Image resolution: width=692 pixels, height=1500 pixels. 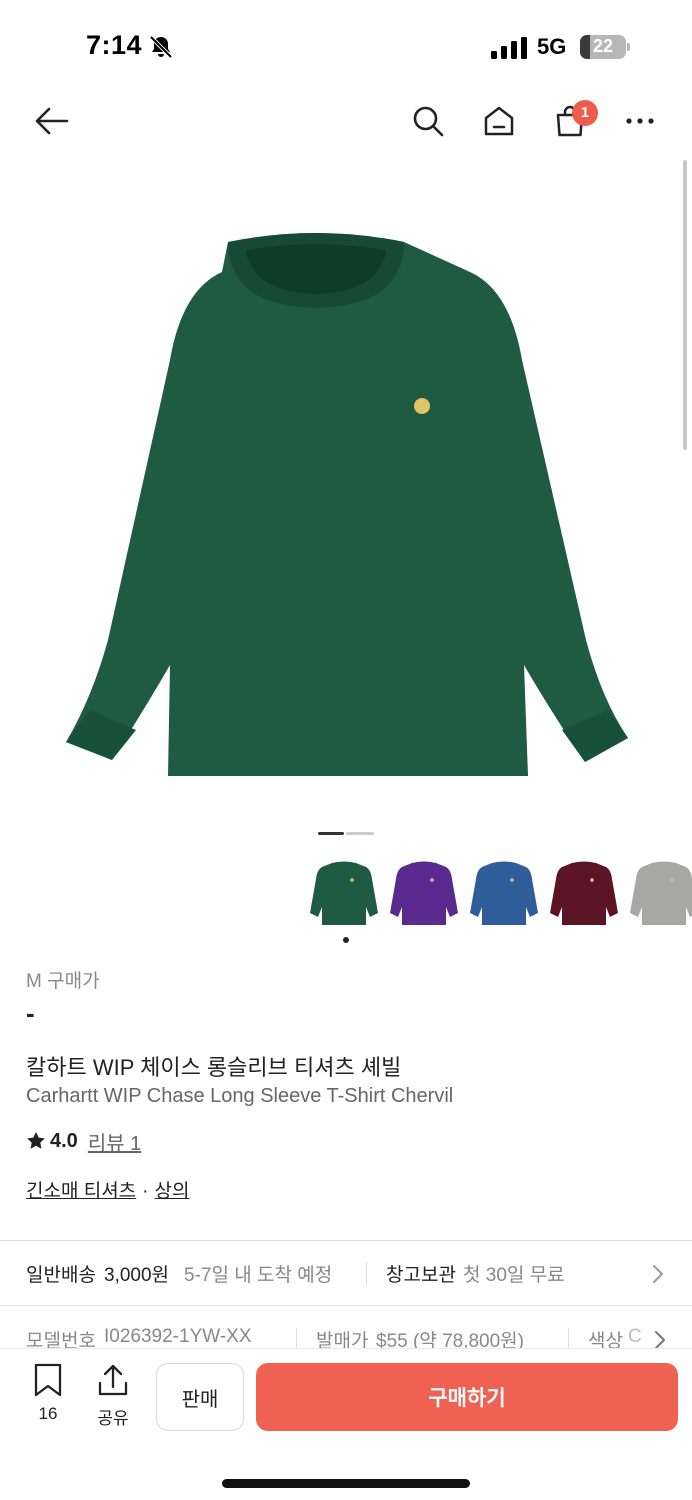 What do you see at coordinates (342, 1340) in the screenshot?
I see `release-price-label: 발매가` at bounding box center [342, 1340].